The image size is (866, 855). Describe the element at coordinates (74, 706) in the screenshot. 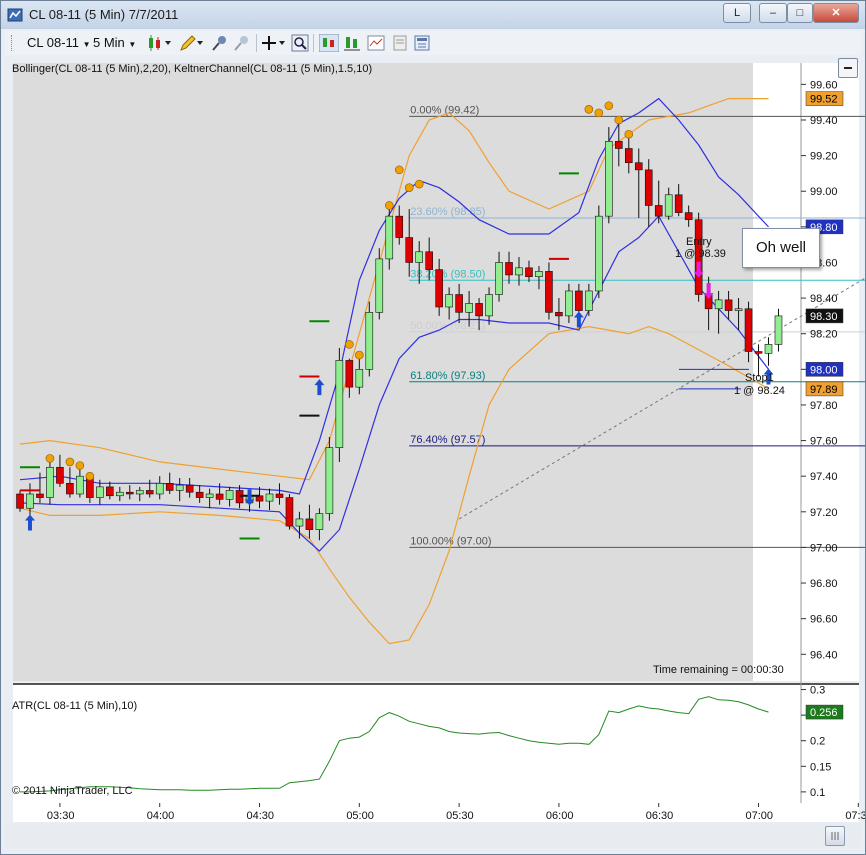

I see `atr-legend: ATR(CL 08-11 (5 Min),10)` at that location.